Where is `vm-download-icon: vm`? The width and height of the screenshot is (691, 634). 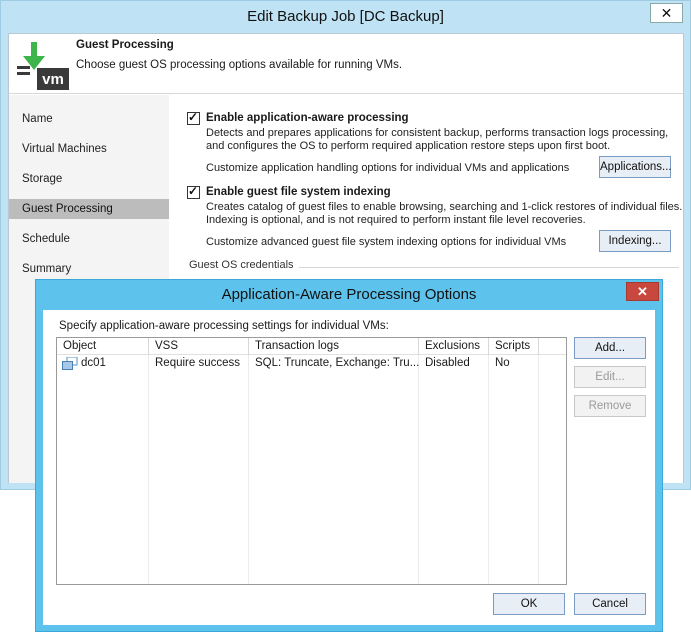 vm-download-icon: vm is located at coordinates (43, 66).